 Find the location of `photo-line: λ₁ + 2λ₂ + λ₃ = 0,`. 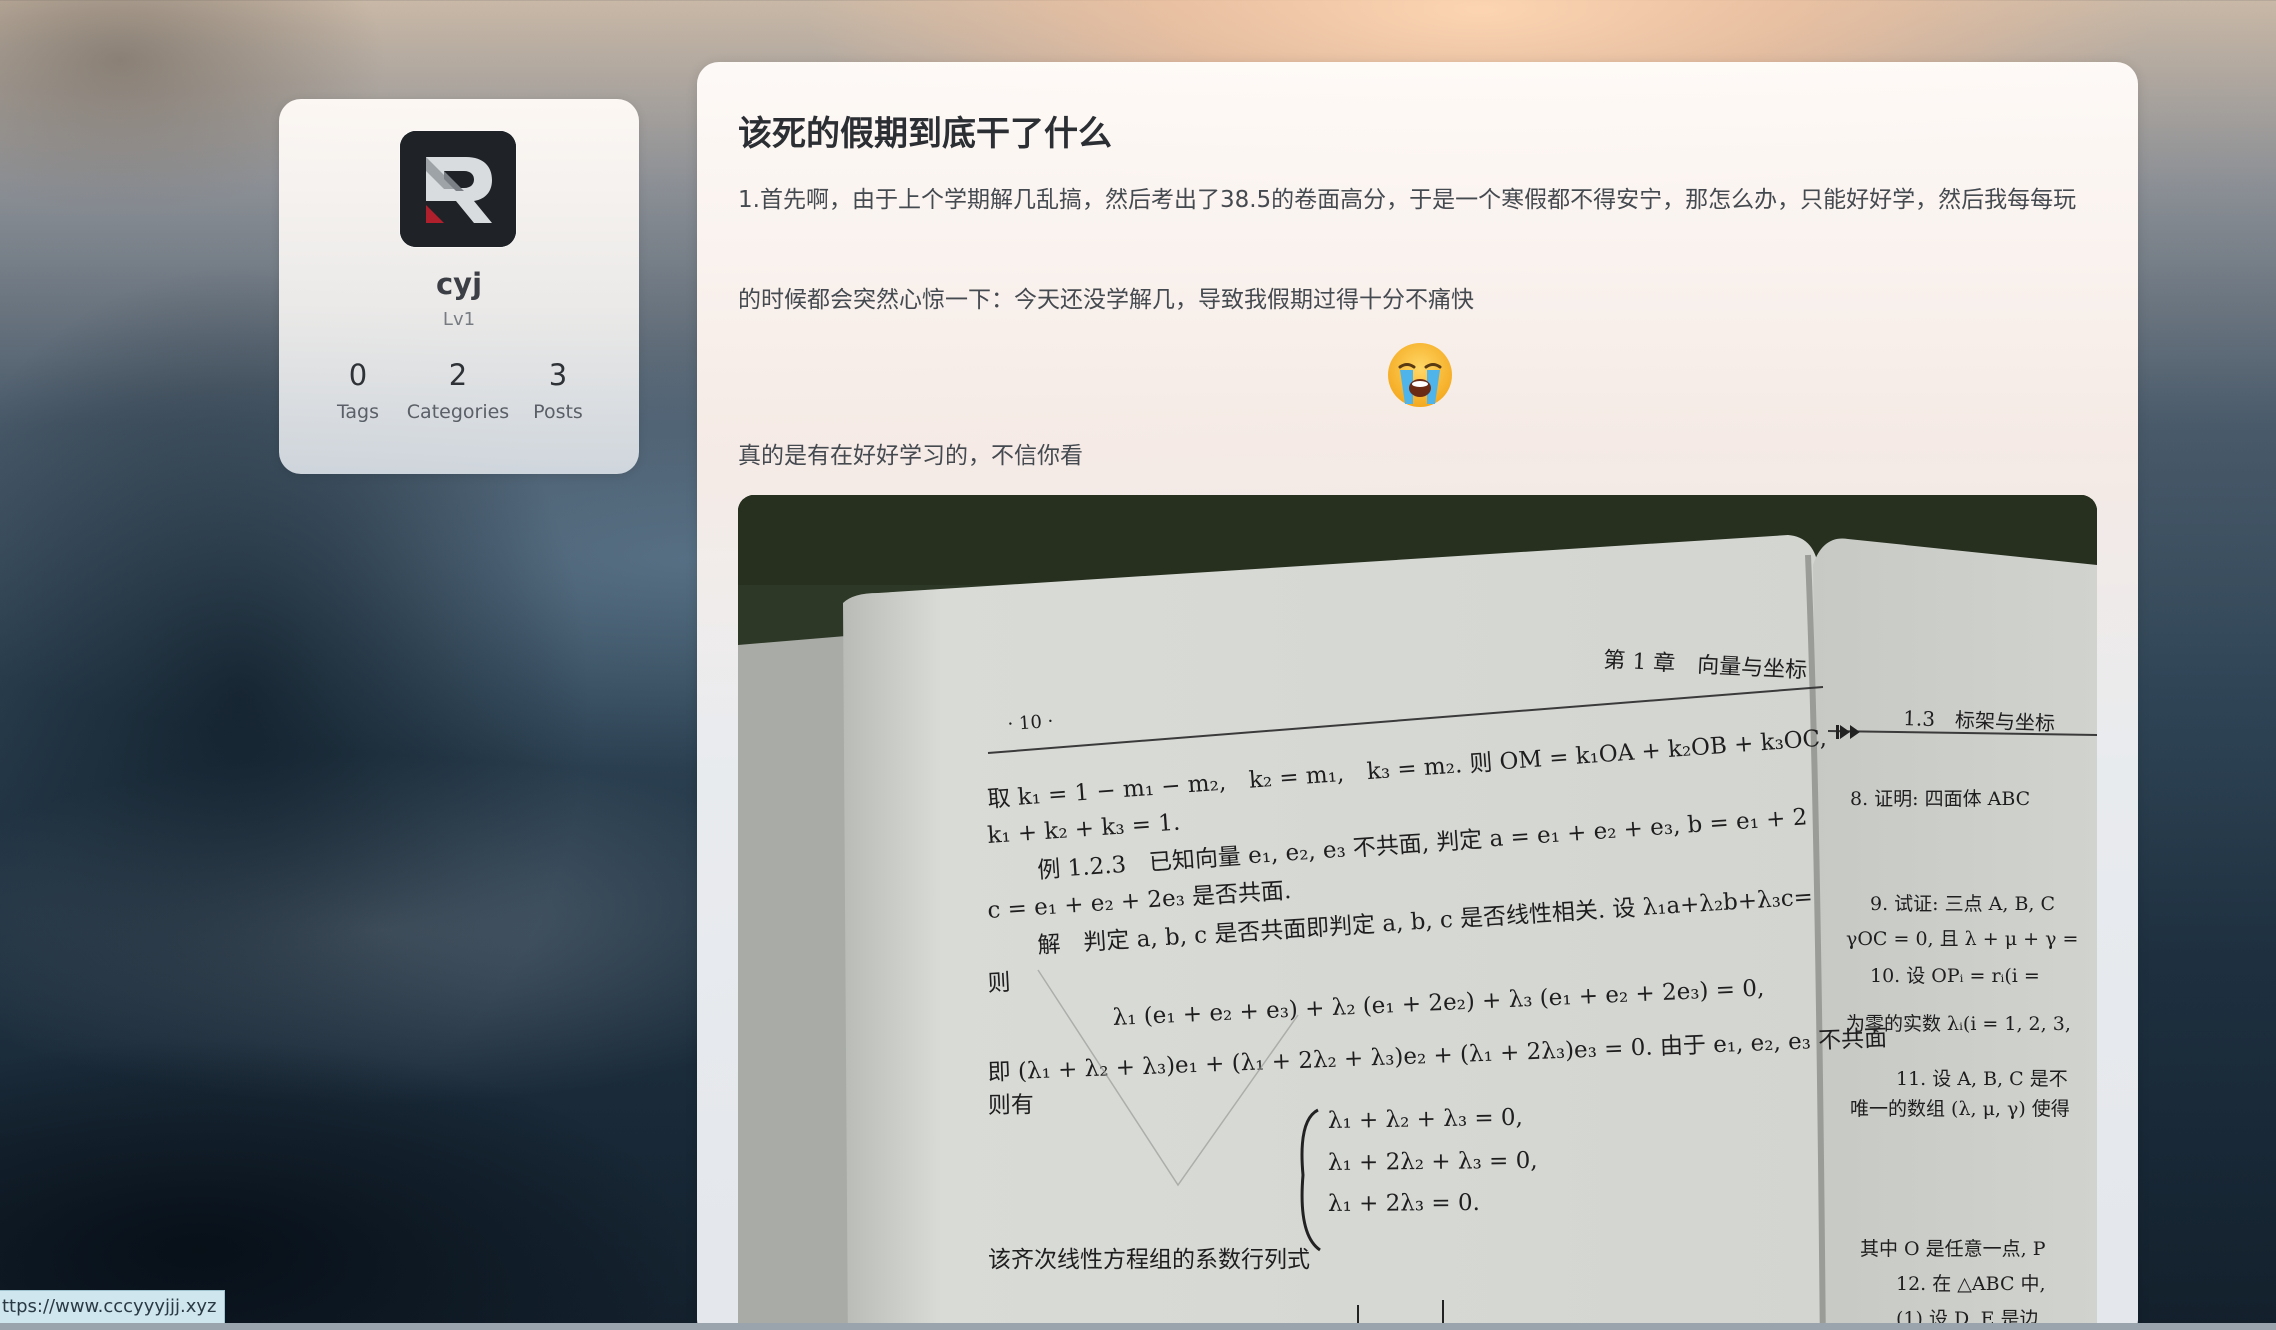

photo-line: λ₁ + 2λ₂ + λ₃ = 0, is located at coordinates (1433, 1162).